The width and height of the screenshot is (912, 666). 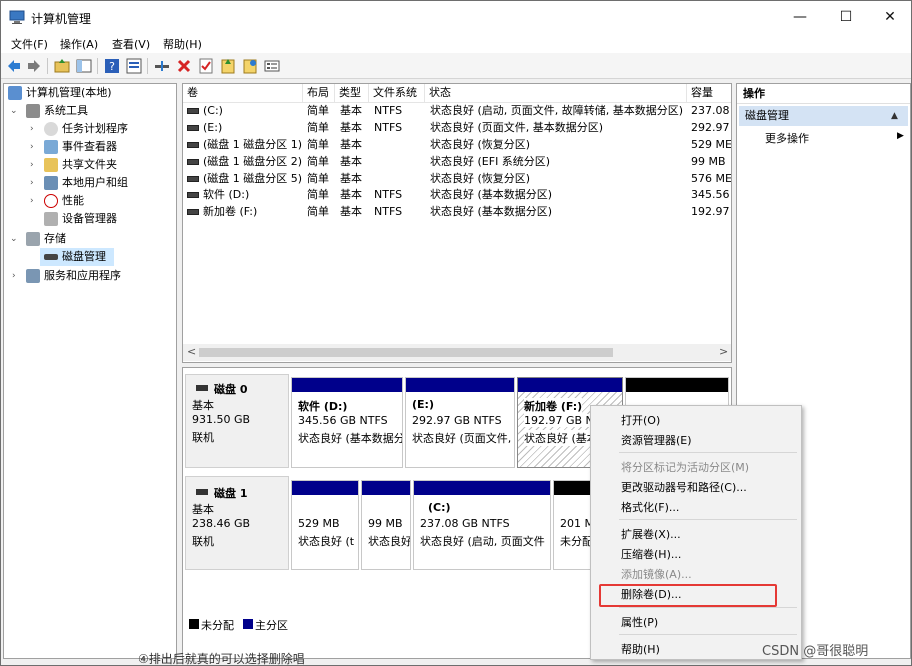 What do you see at coordinates (457, 179) in the screenshot?
I see `table-row: (磁盘 1 磁盘分区 5) 简单 基本 状态良好 (恢复分区) 576 ME` at bounding box center [457, 179].